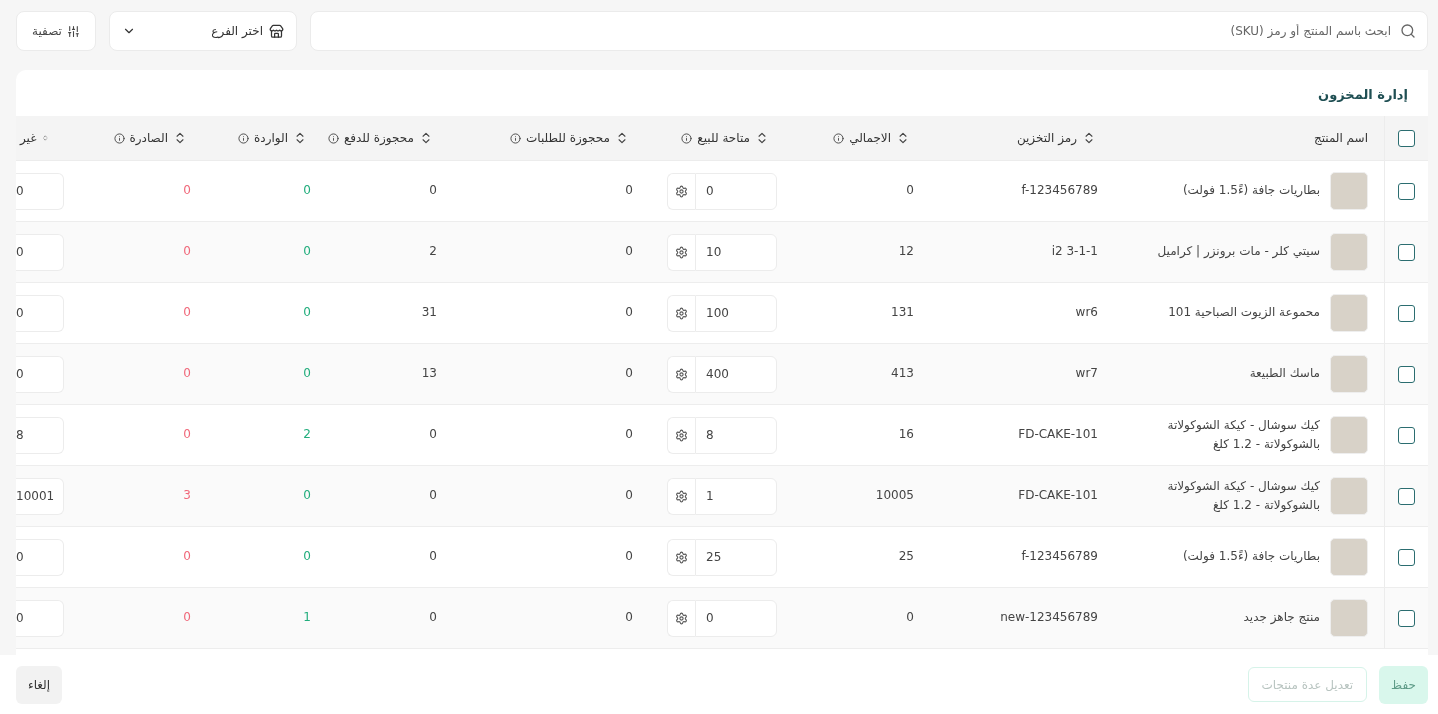 The image size is (1438, 714). Describe the element at coordinates (736, 252) in the screenshot. I see `available-quantity-field: 10` at that location.